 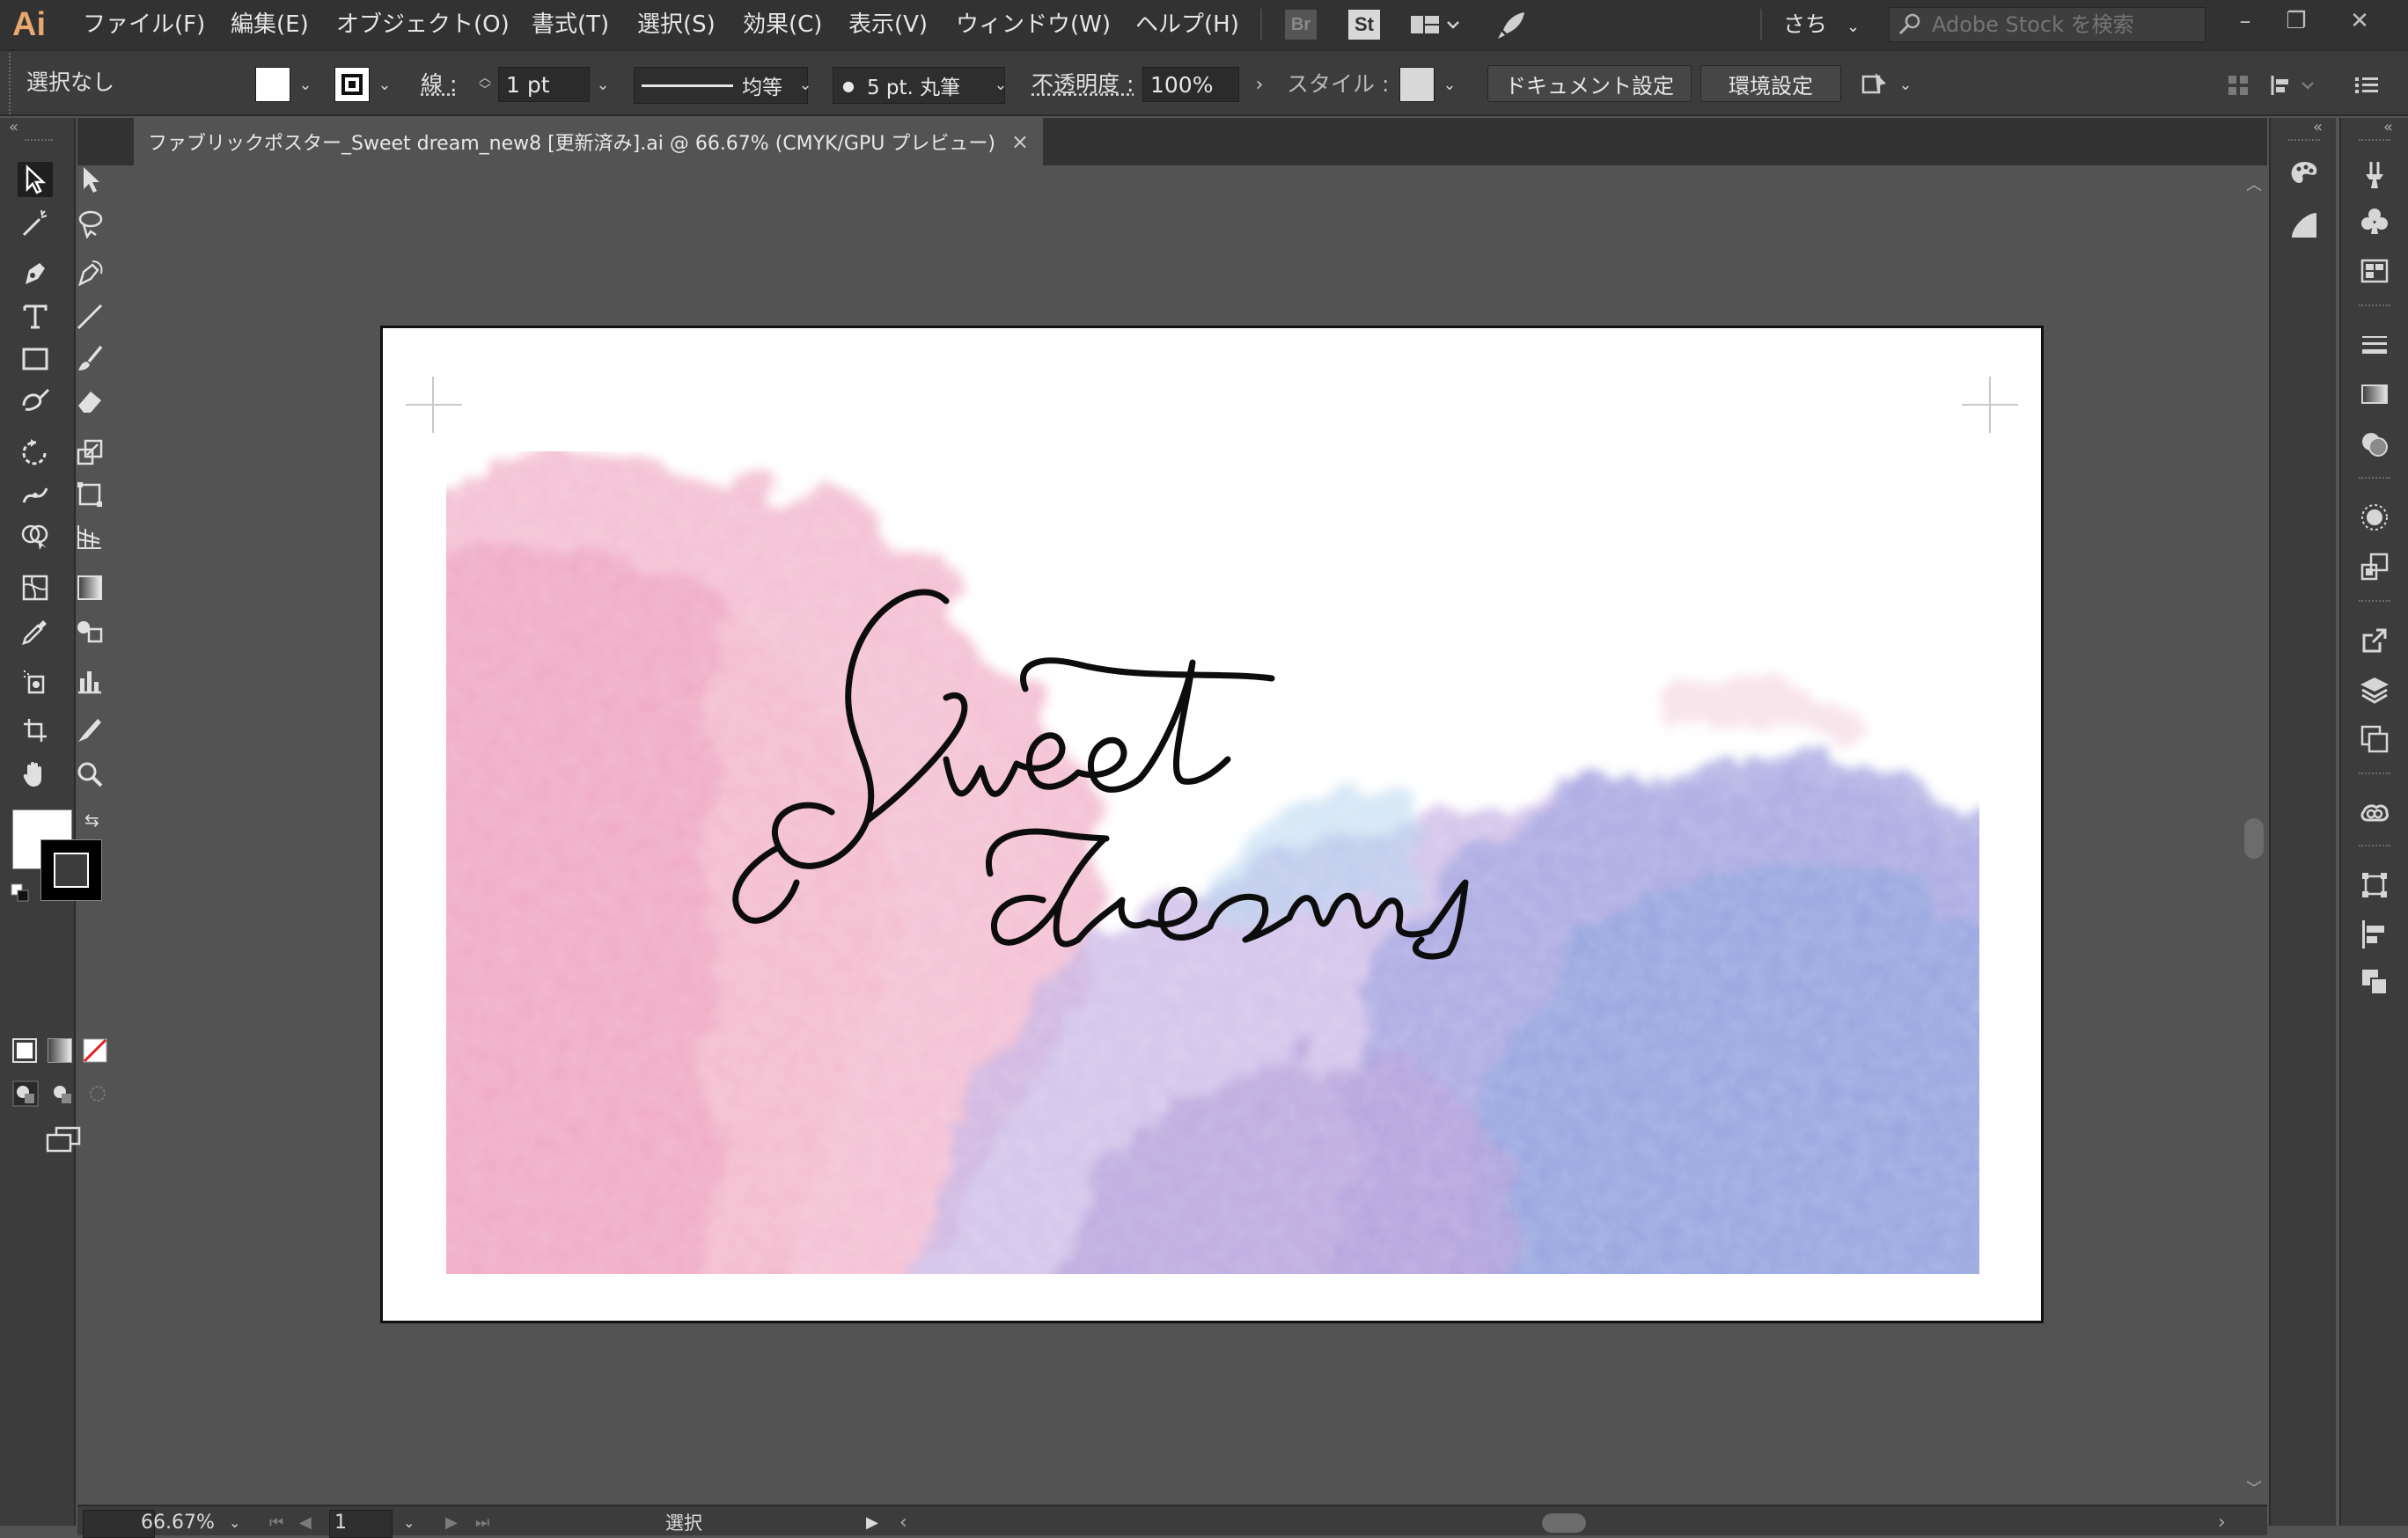 What do you see at coordinates (1187, 24) in the screenshot?
I see `menu-help: ヘルプ(H)` at bounding box center [1187, 24].